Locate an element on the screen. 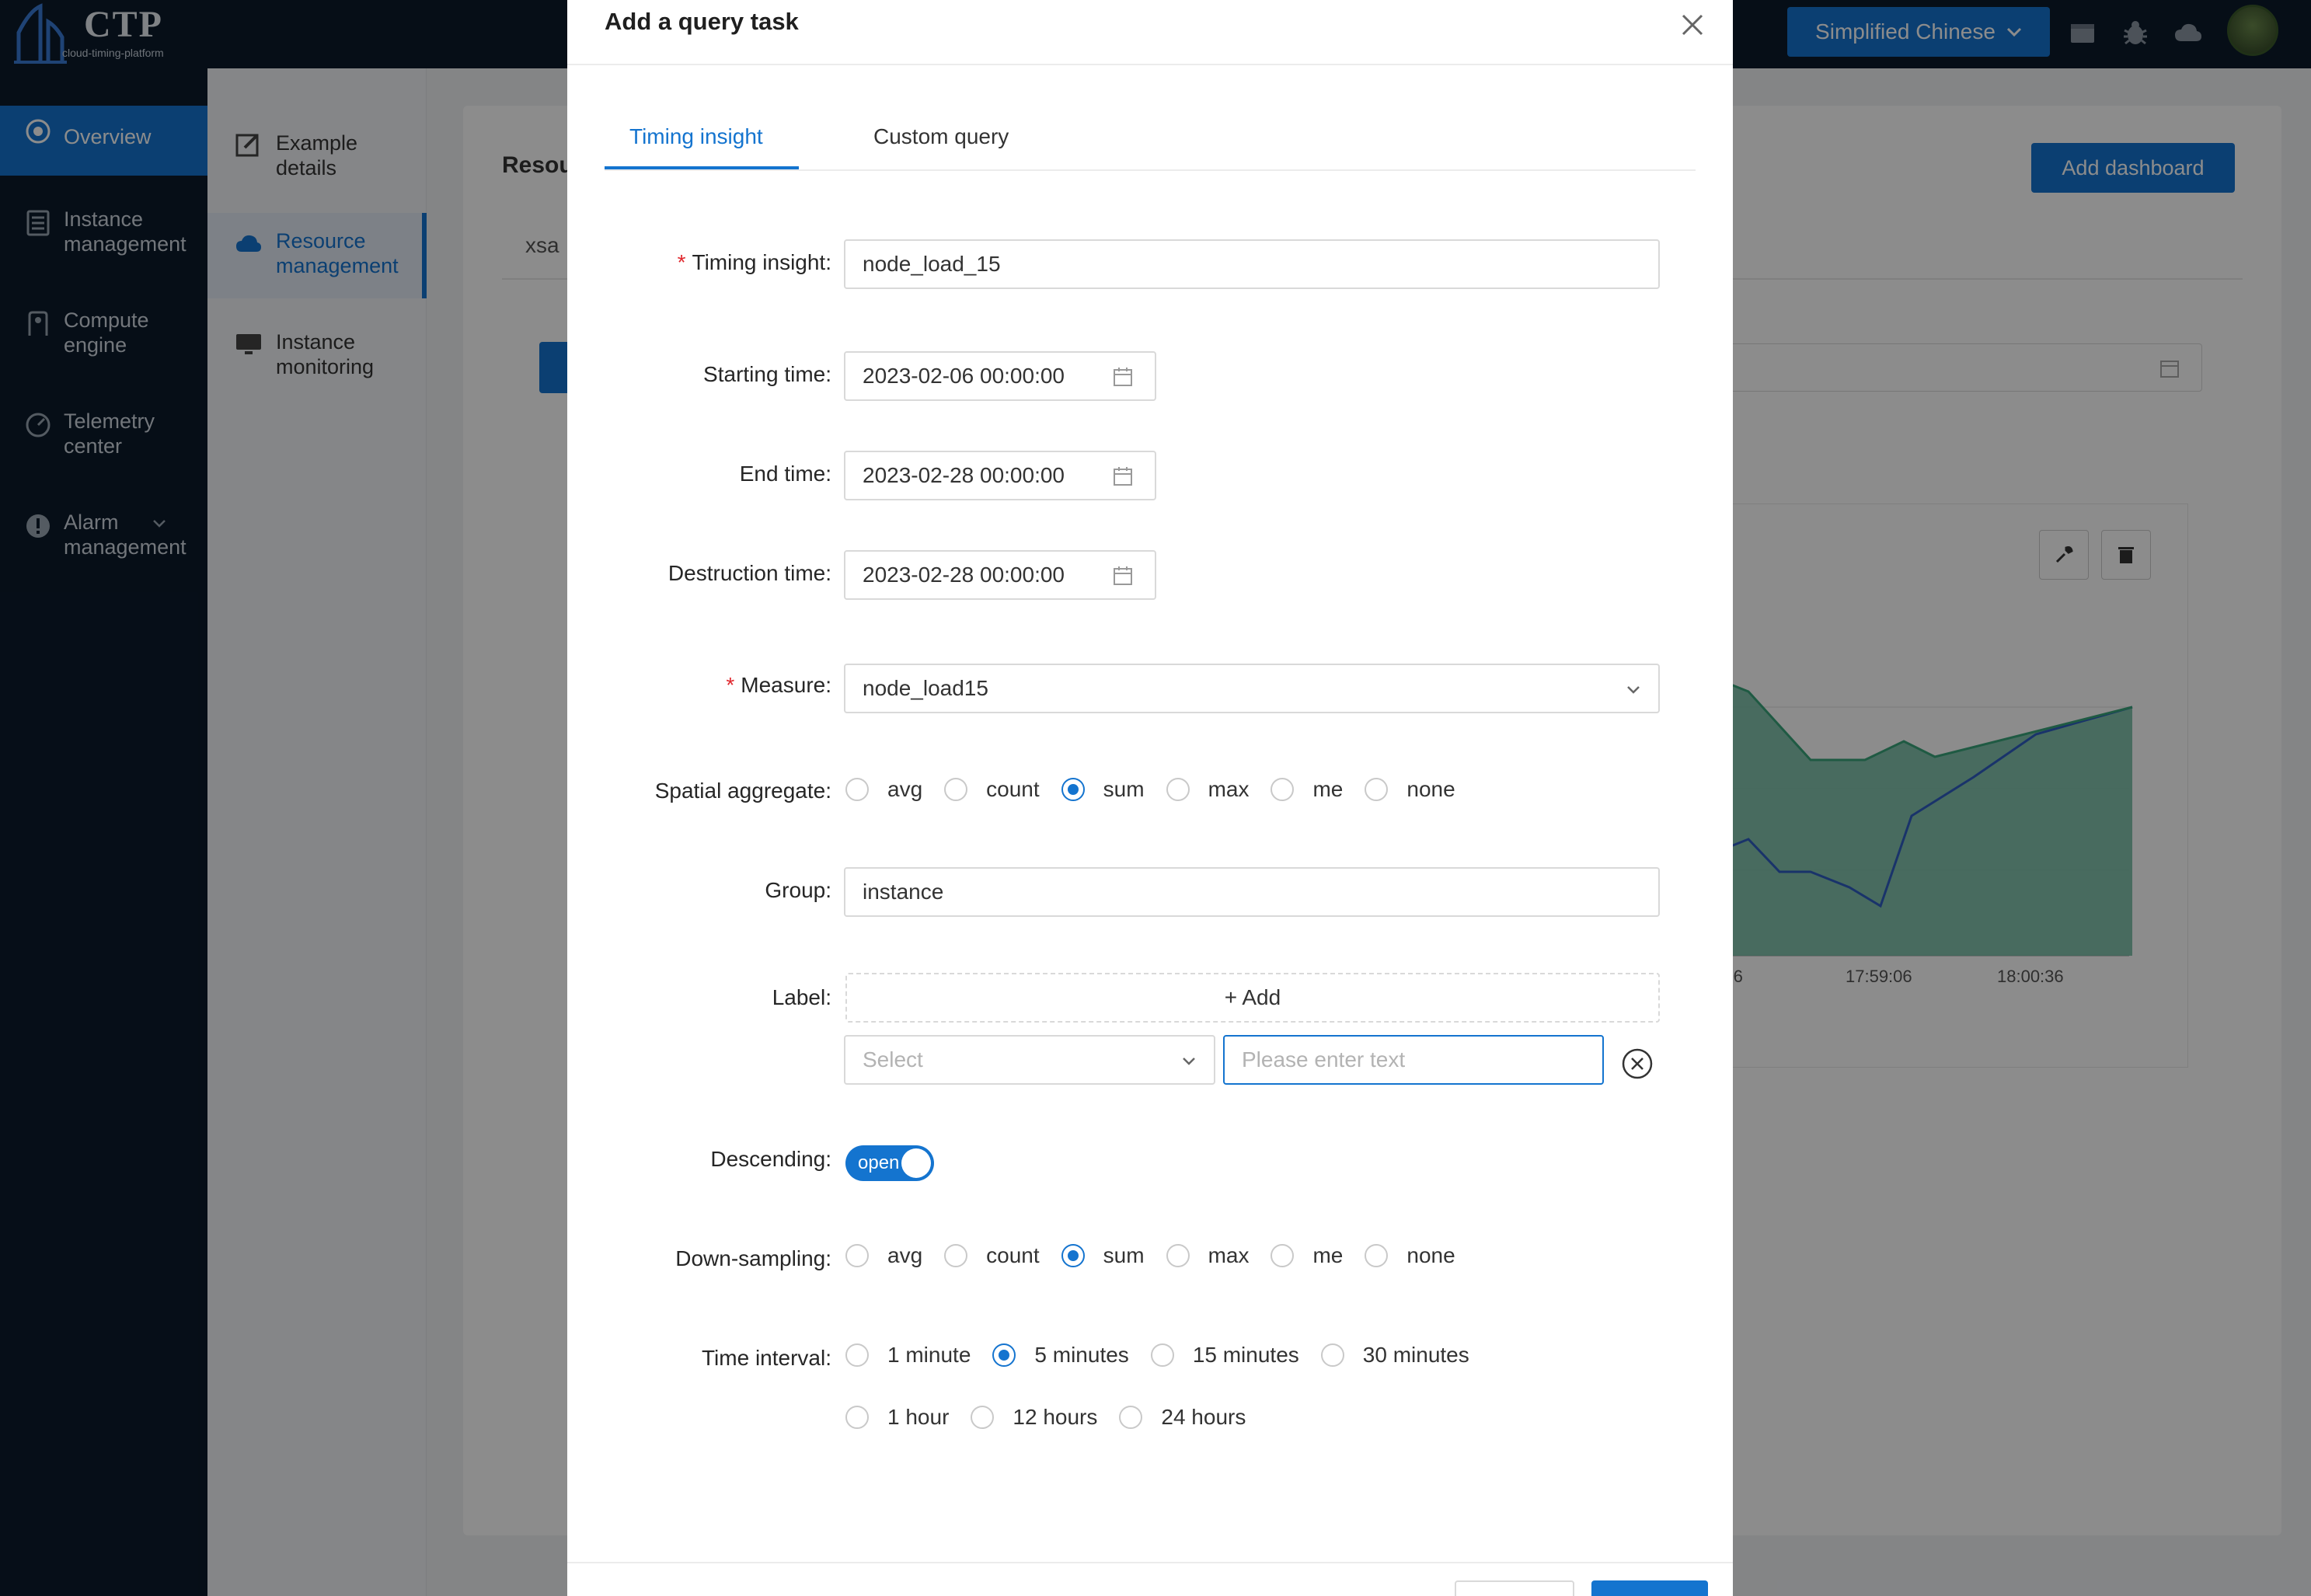  spatial-aggregate-radio-group: avg count sum max me none is located at coordinates (1161, 789).